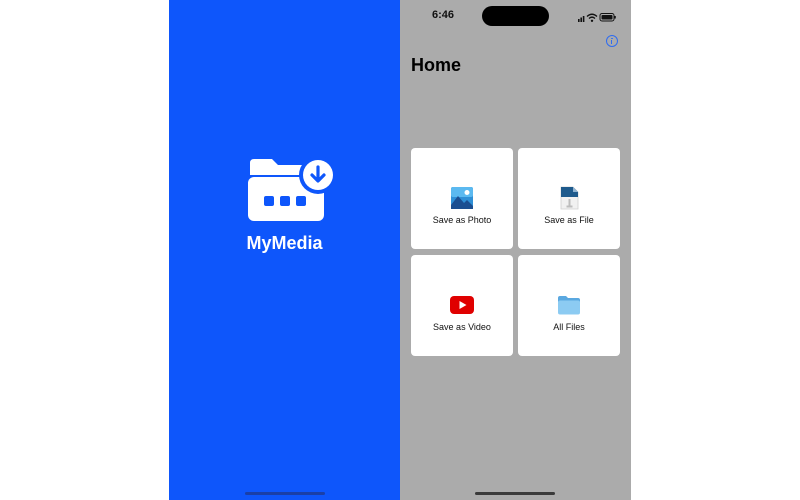  What do you see at coordinates (462, 327) in the screenshot?
I see `tile-label: Save as Video` at bounding box center [462, 327].